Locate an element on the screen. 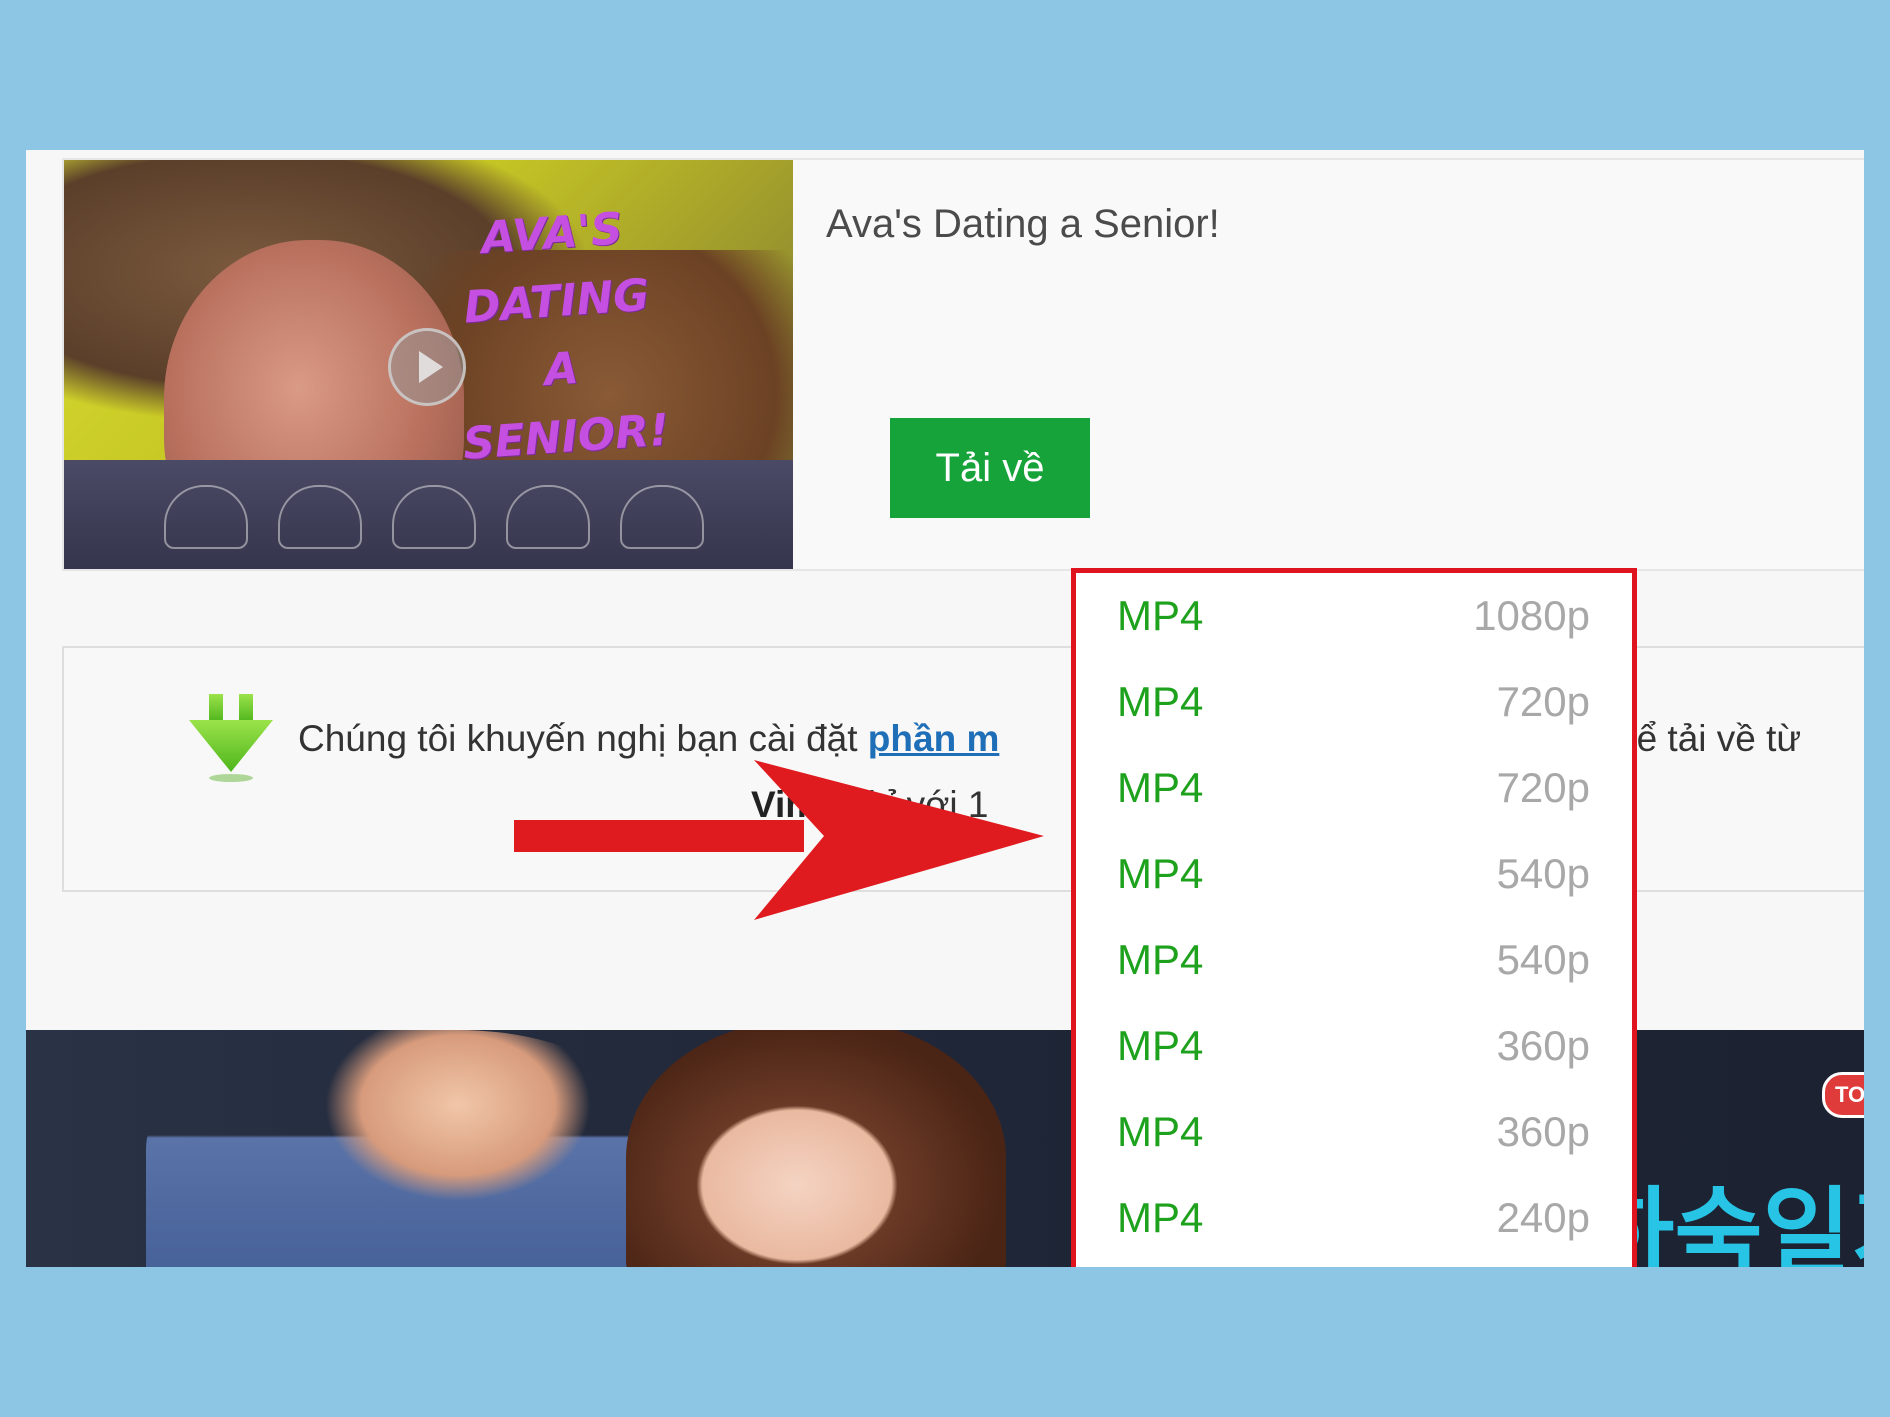 The image size is (1890, 1417). download-arrow-icon is located at coordinates (231, 738).